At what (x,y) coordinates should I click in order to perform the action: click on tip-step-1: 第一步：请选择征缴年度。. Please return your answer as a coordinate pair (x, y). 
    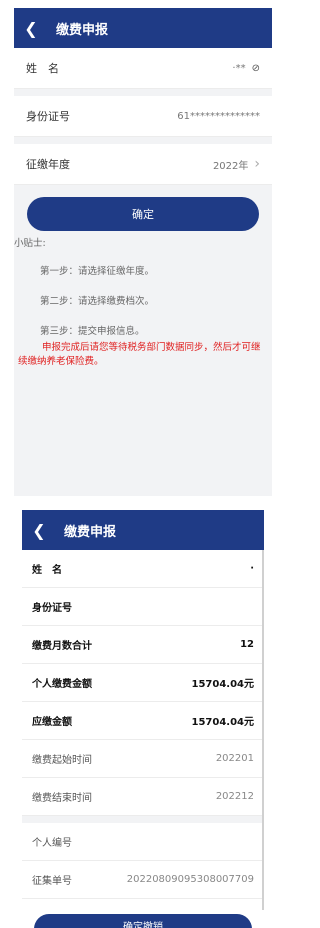
    Looking at the image, I should click on (97, 271).